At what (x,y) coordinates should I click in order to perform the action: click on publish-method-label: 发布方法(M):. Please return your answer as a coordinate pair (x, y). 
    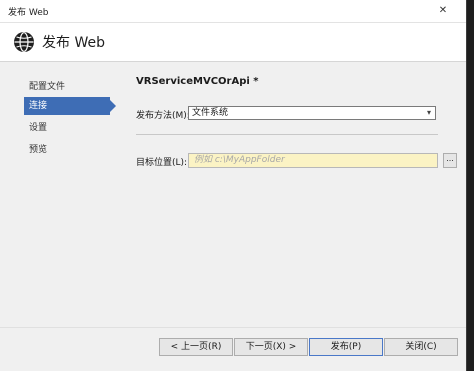
    Looking at the image, I should click on (163, 116).